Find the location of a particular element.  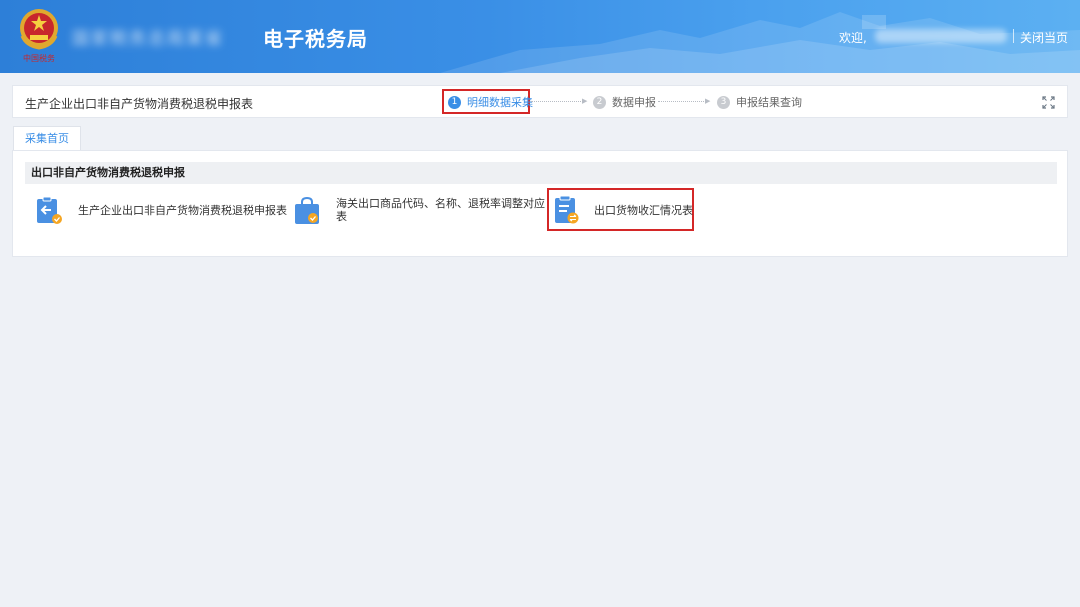

clipboard-exchange-icon is located at coordinates (567, 209).